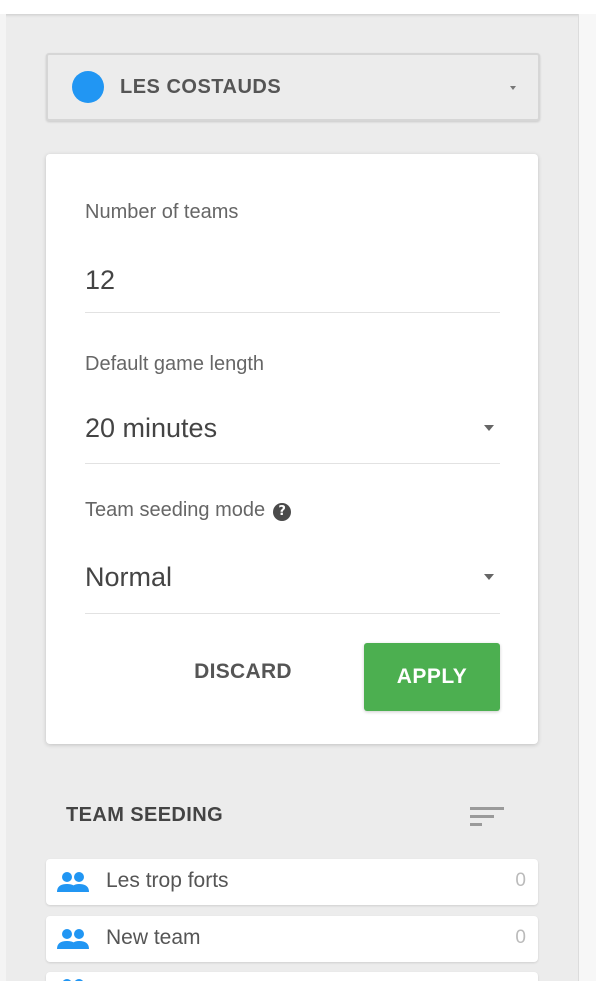  I want to click on group-color-dot, so click(88, 87).